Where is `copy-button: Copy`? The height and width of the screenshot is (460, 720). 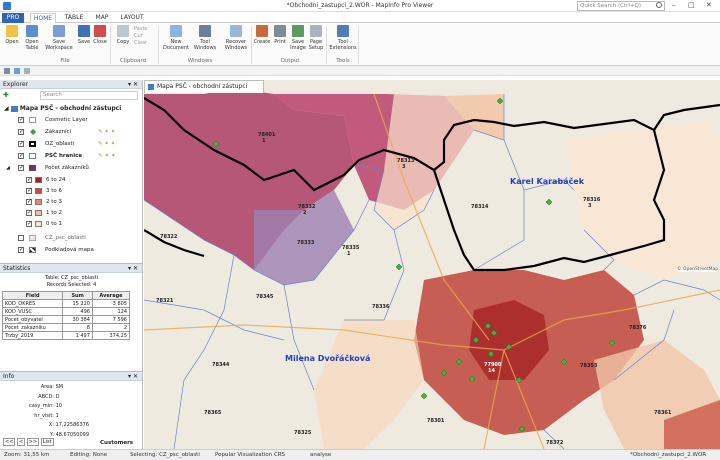
copy-button: Copy is located at coordinates (123, 35).